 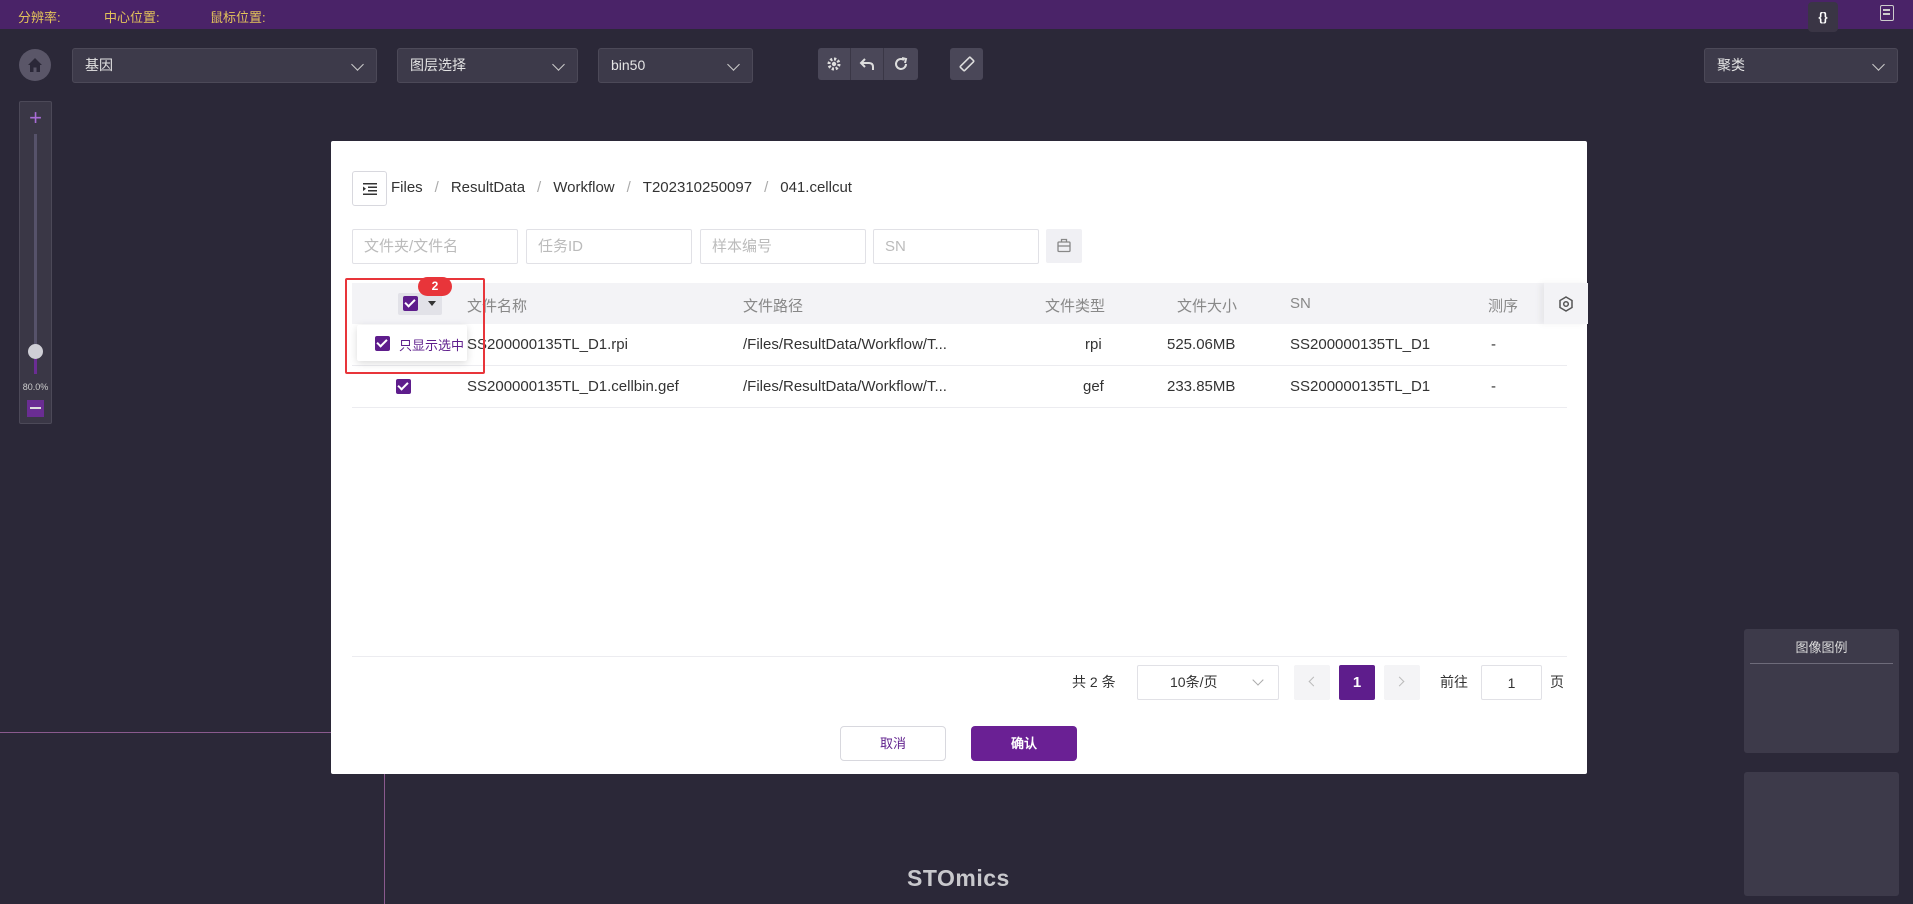 I want to click on gene-select: 基因, so click(x=224, y=65).